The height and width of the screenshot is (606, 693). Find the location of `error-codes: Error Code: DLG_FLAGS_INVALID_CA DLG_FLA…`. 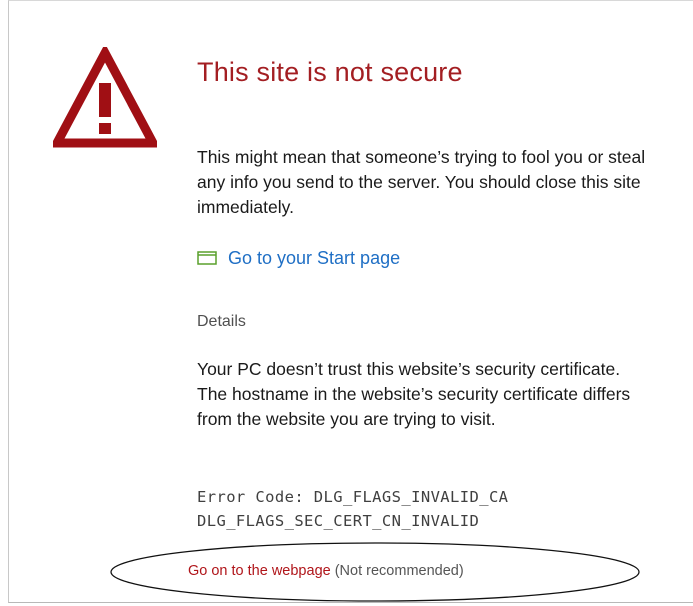

error-codes: Error Code: DLG_FLAGS_INVALID_CA DLG_FLA… is located at coordinates (352, 509).